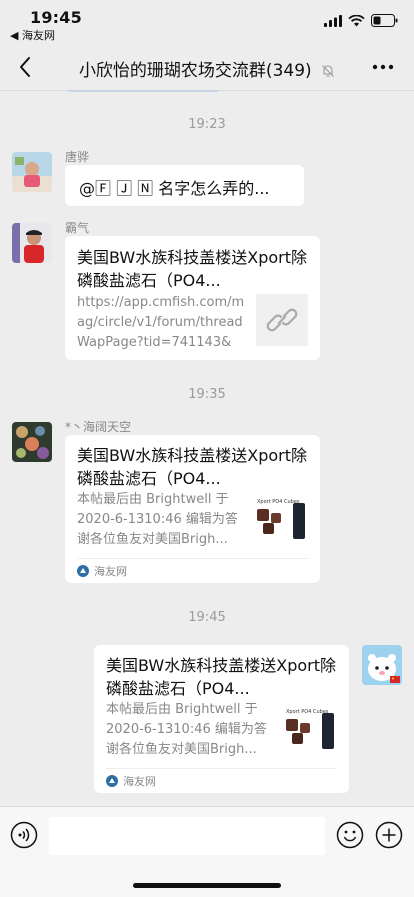  What do you see at coordinates (384, 20) in the screenshot?
I see `battery-icon` at bounding box center [384, 20].